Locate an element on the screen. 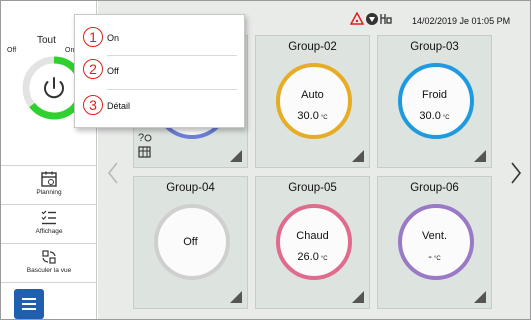 This screenshot has width=531, height=320. group-mode: Off is located at coordinates (190, 242).